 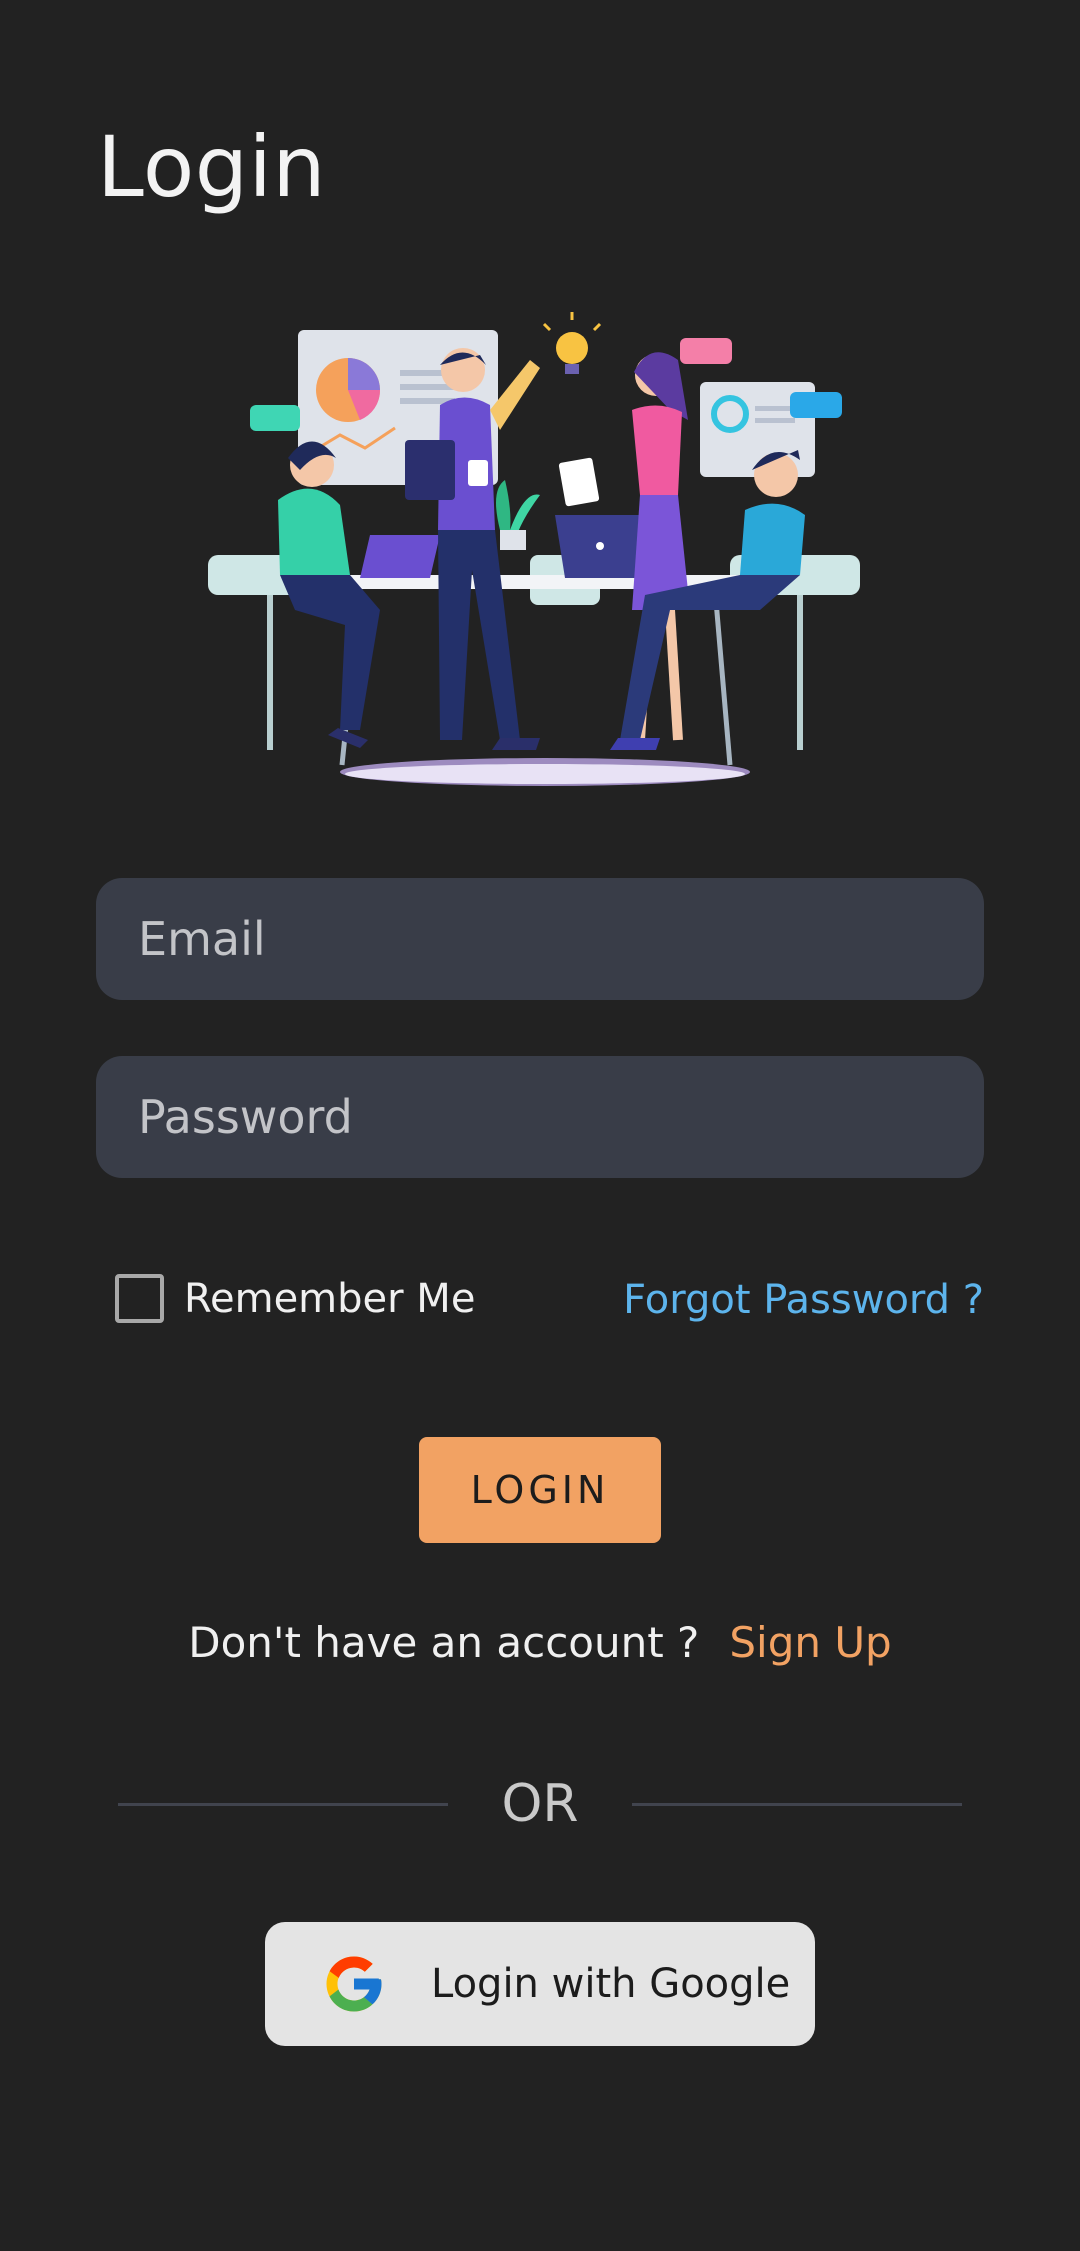 I want to click on remember-me-checkbox, so click(x=139, y=1298).